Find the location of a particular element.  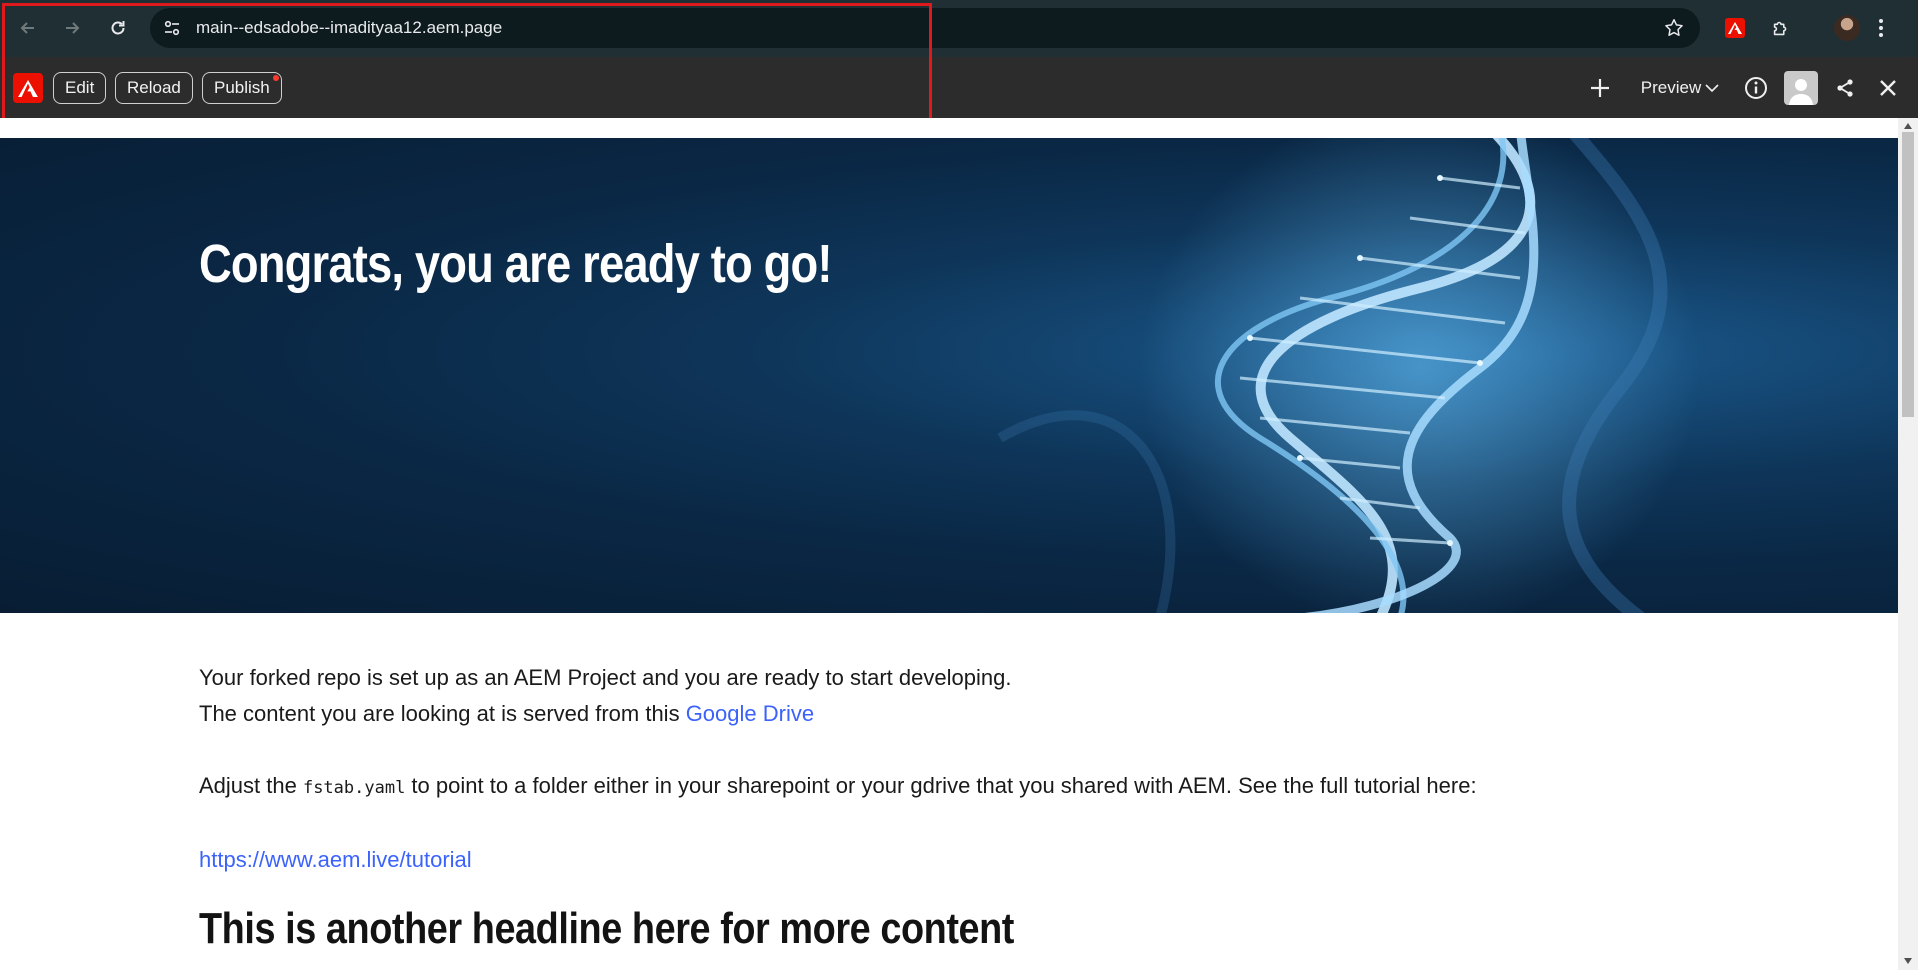

tutorial-link: https://www.aem.live/tutorial is located at coordinates (335, 859).